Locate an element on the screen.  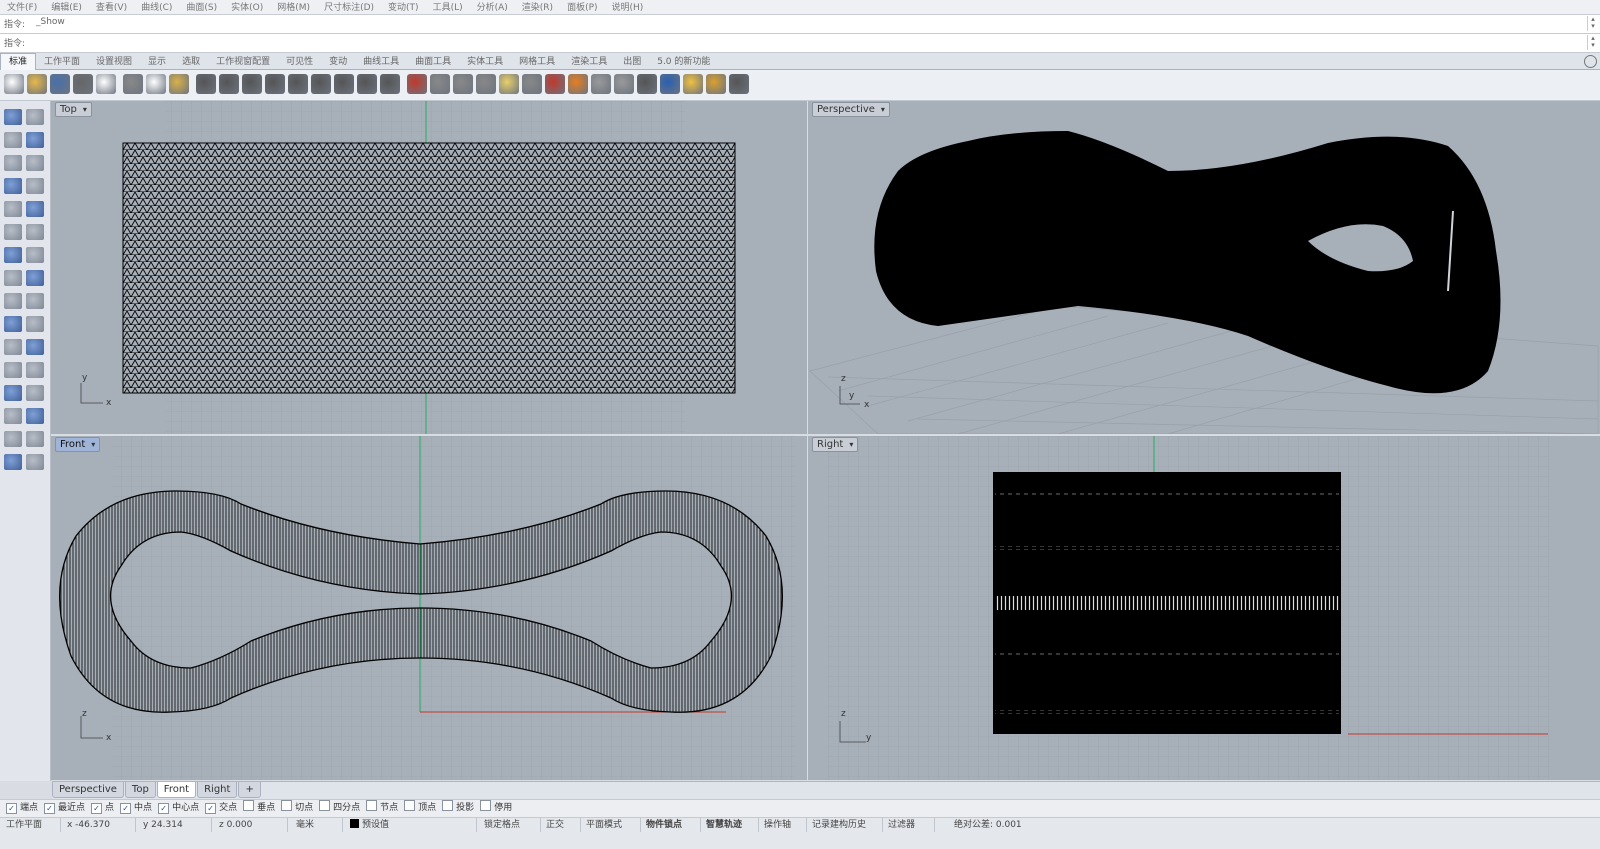
ellipse-icon is located at coordinates (35, 163).